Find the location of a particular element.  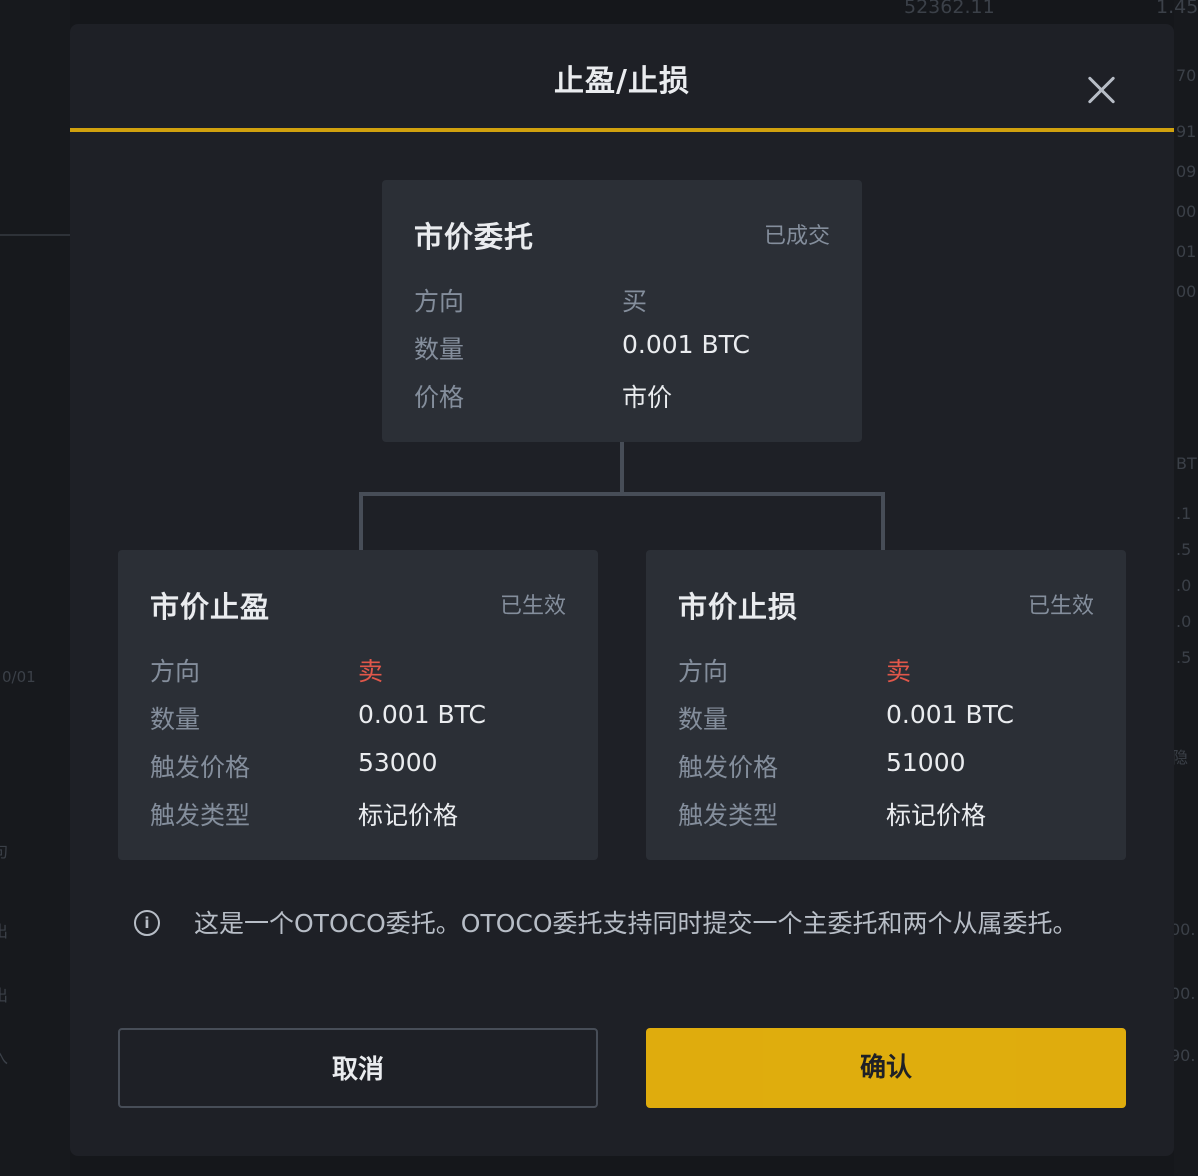

take-profit-side-value: 卖 is located at coordinates (371, 671).